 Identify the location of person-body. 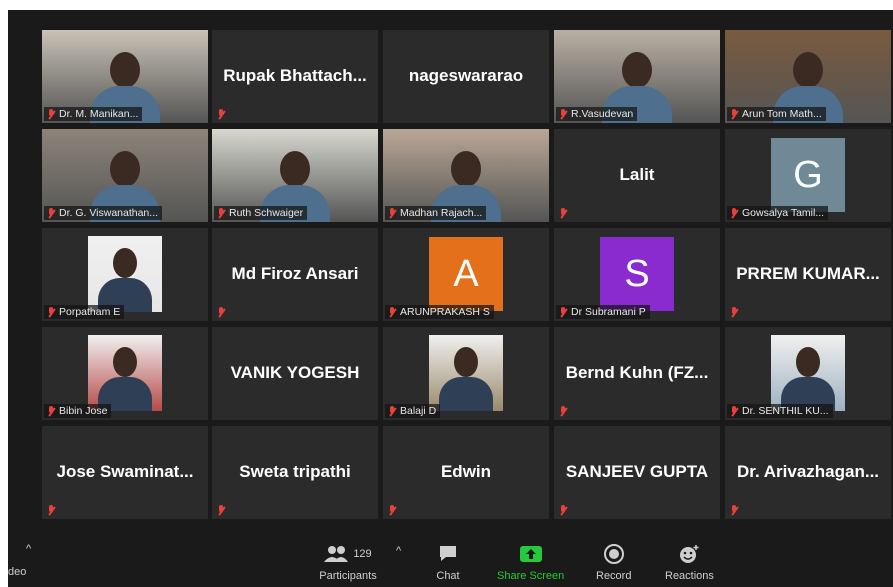
(466, 394).